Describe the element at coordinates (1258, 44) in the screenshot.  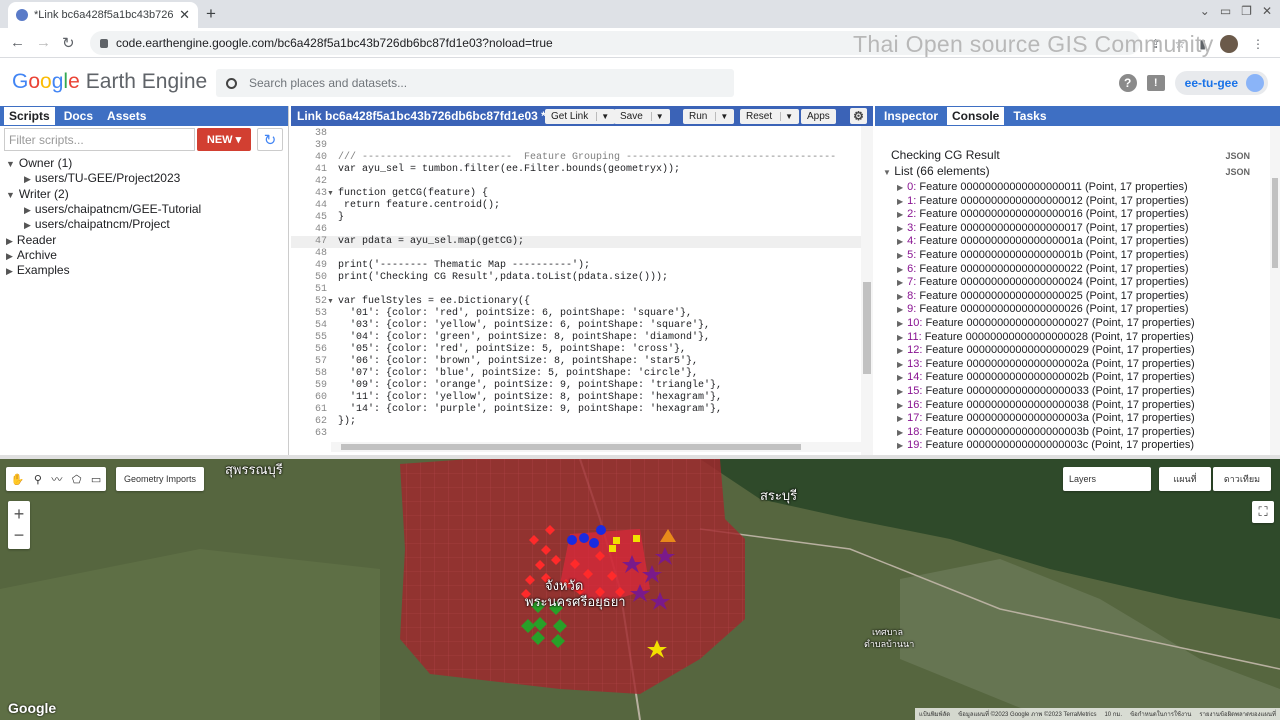
I see `menu-dots-icon: ⋮` at that location.